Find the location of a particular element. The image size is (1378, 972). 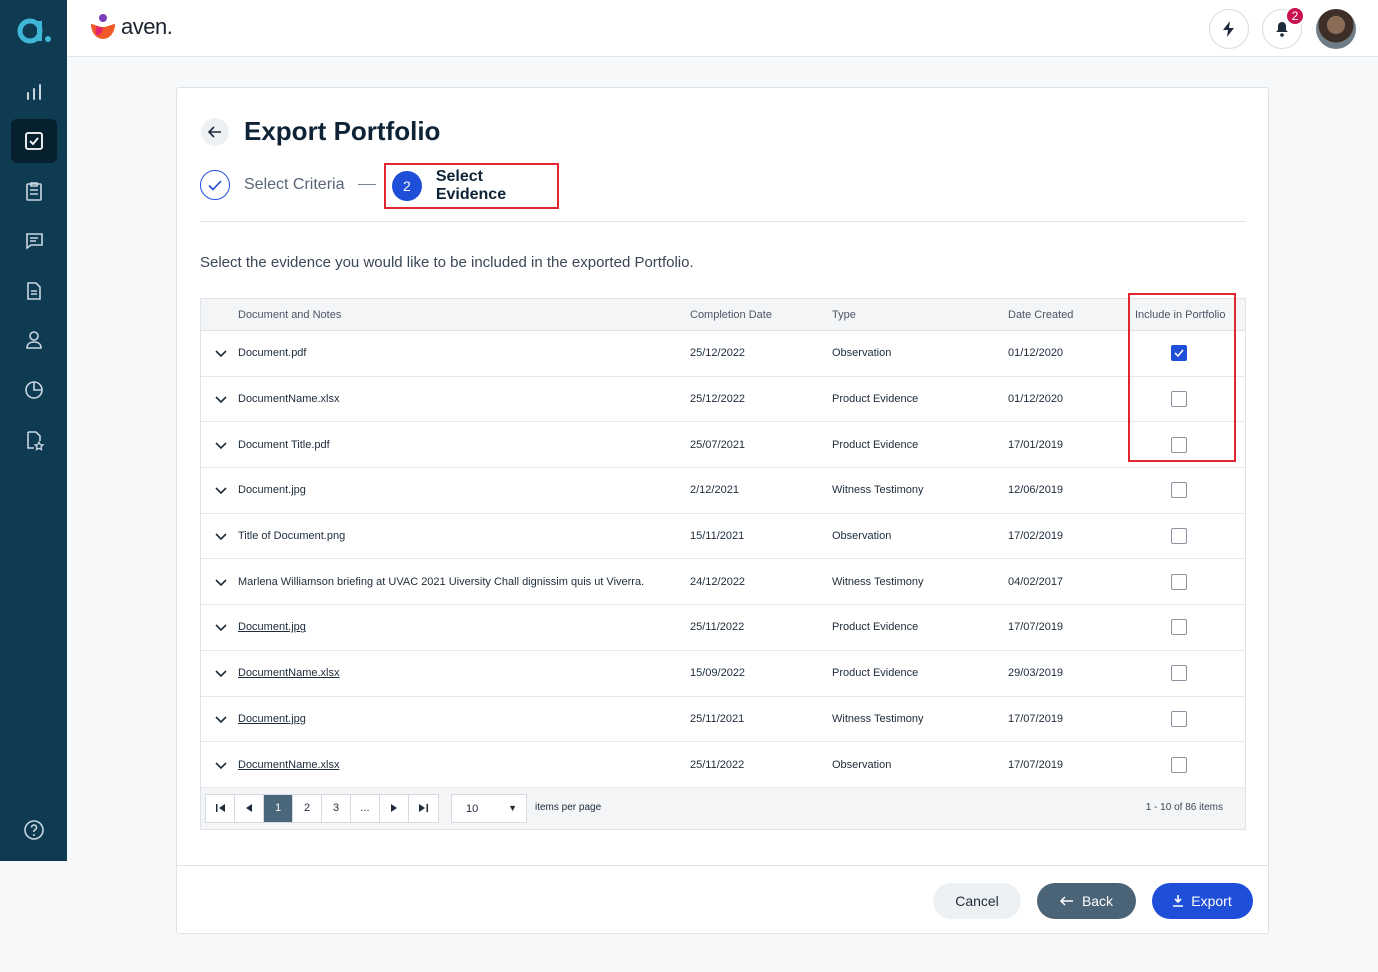

document-name: Document Title.pdf is located at coordinates (284, 445).